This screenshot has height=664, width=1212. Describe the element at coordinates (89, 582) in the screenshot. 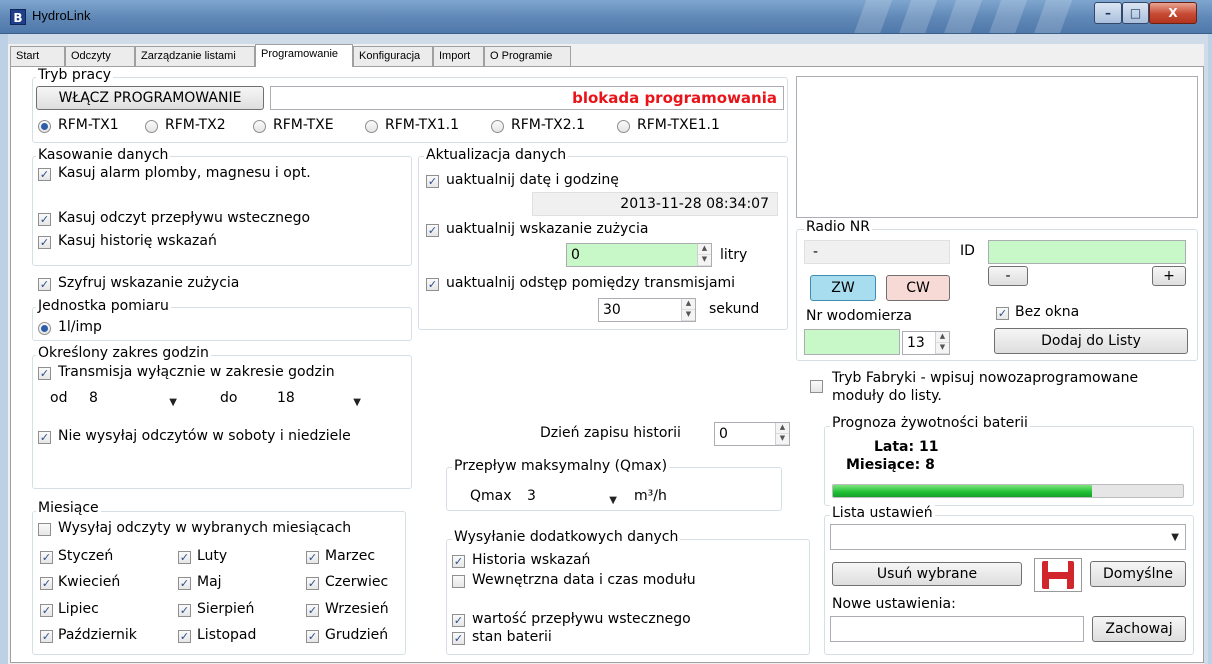

I see `month-label: Kwiecień` at that location.